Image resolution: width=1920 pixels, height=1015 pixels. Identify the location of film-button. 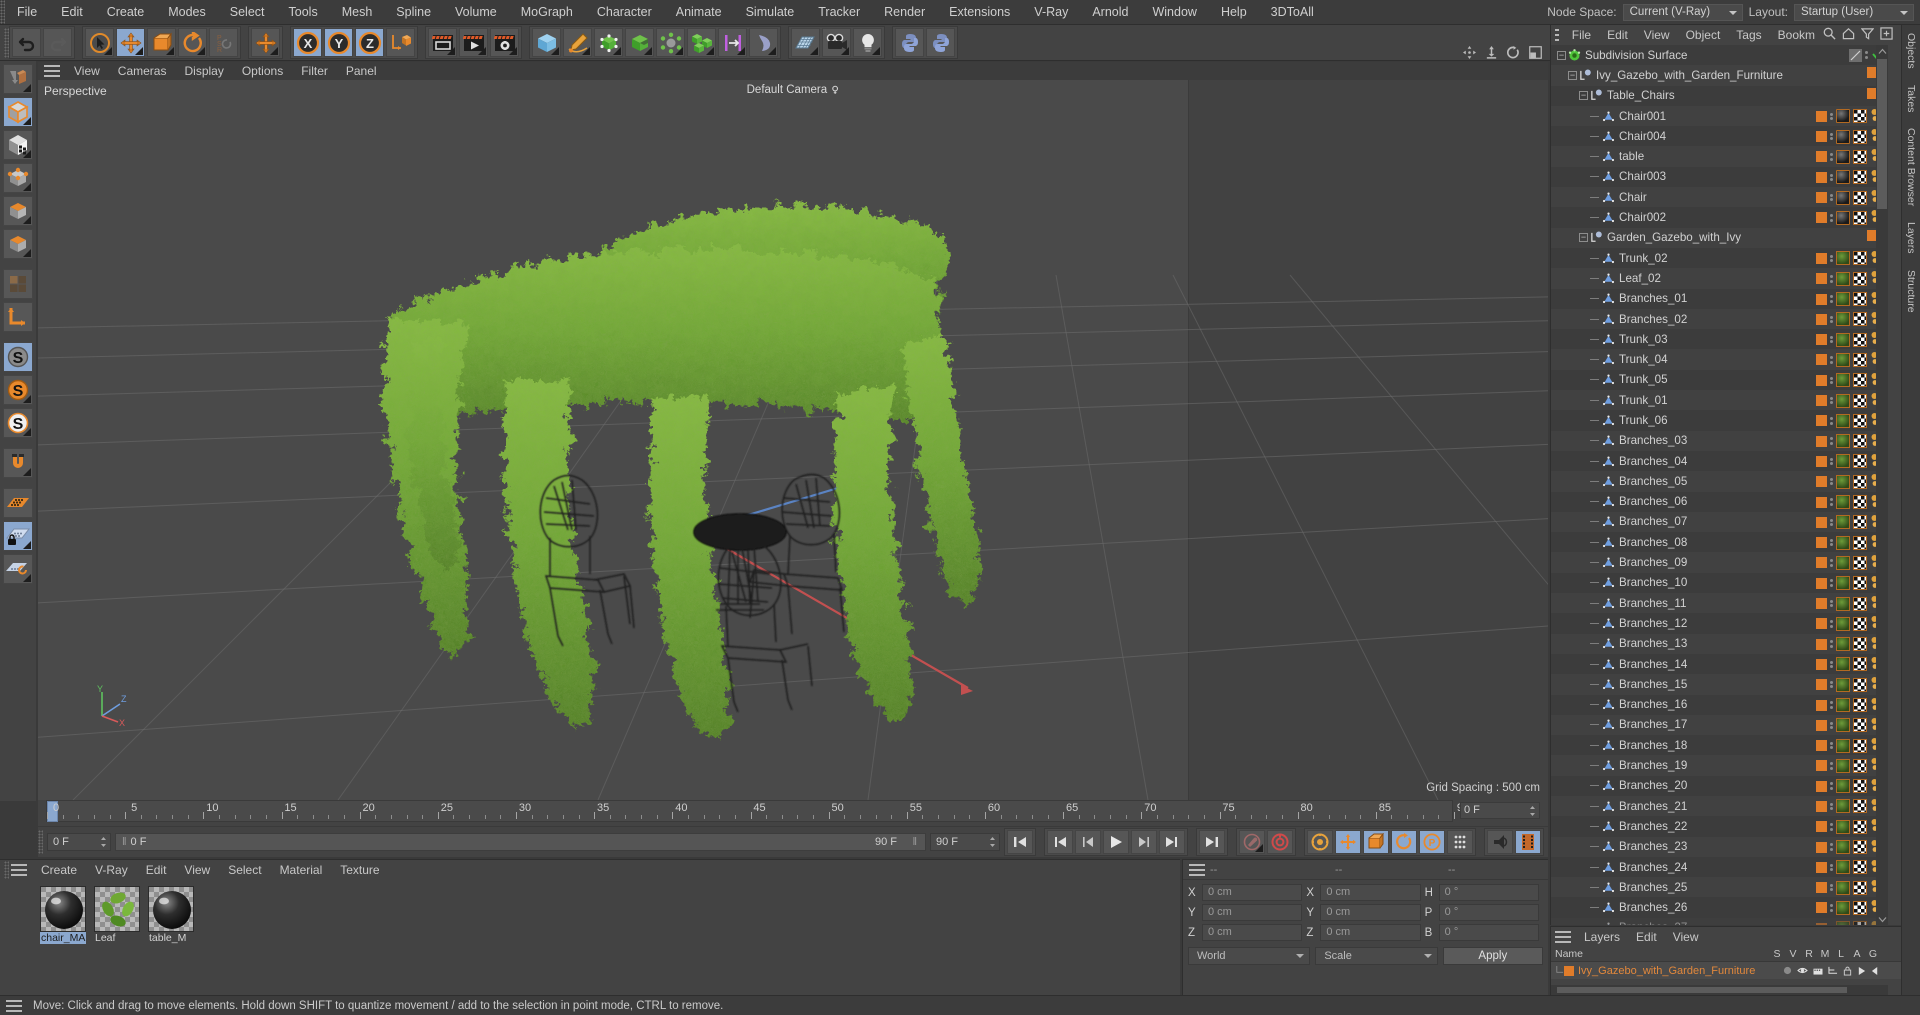
(1528, 842).